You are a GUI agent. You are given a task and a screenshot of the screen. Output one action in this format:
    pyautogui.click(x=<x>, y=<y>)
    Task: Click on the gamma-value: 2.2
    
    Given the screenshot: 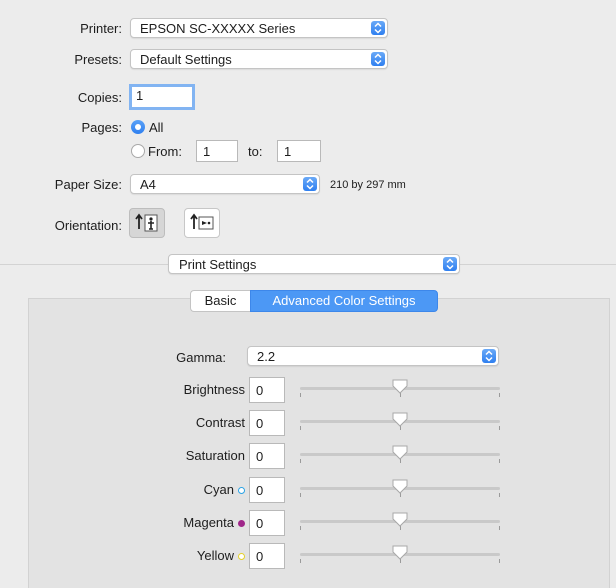 What is the action you would take?
    pyautogui.click(x=266, y=356)
    